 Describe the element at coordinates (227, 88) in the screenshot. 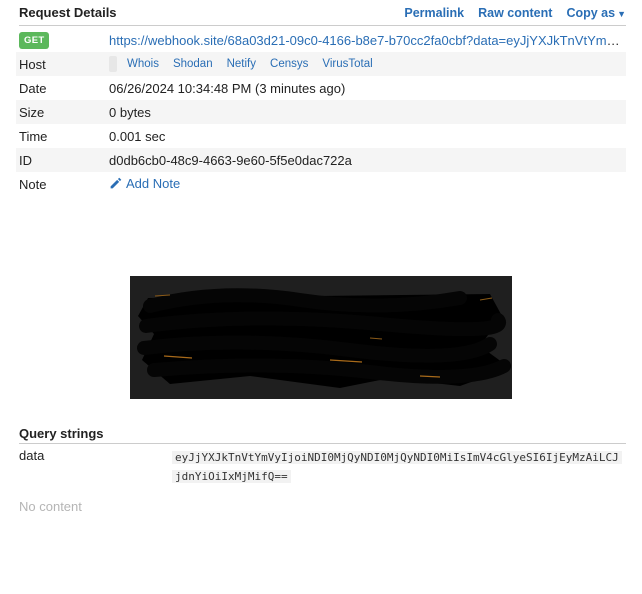

I see `date-value: 06/26/2024 10:34:48 PM (3 minutes ago)` at that location.